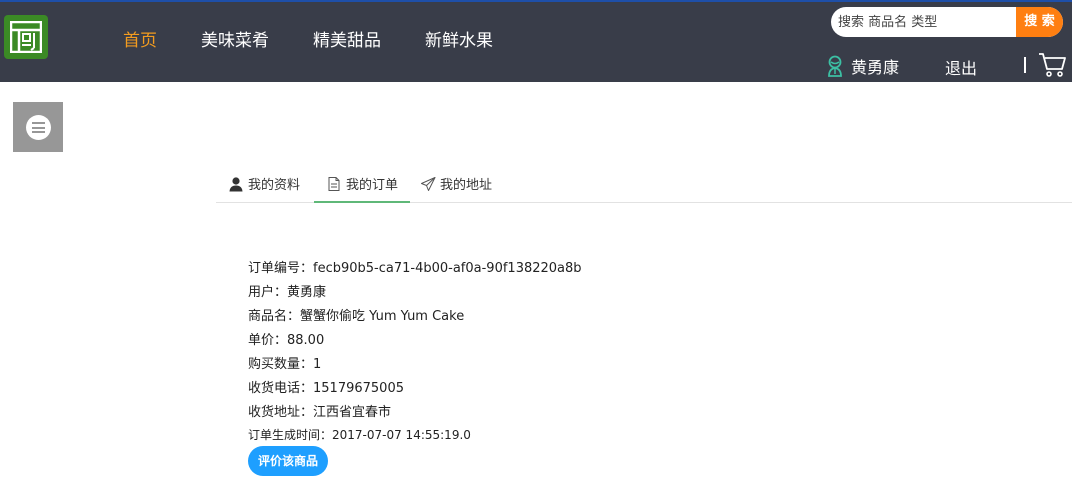 The width and height of the screenshot is (1072, 503). Describe the element at coordinates (287, 292) in the screenshot. I see `order-user: 用户：黄勇康` at that location.